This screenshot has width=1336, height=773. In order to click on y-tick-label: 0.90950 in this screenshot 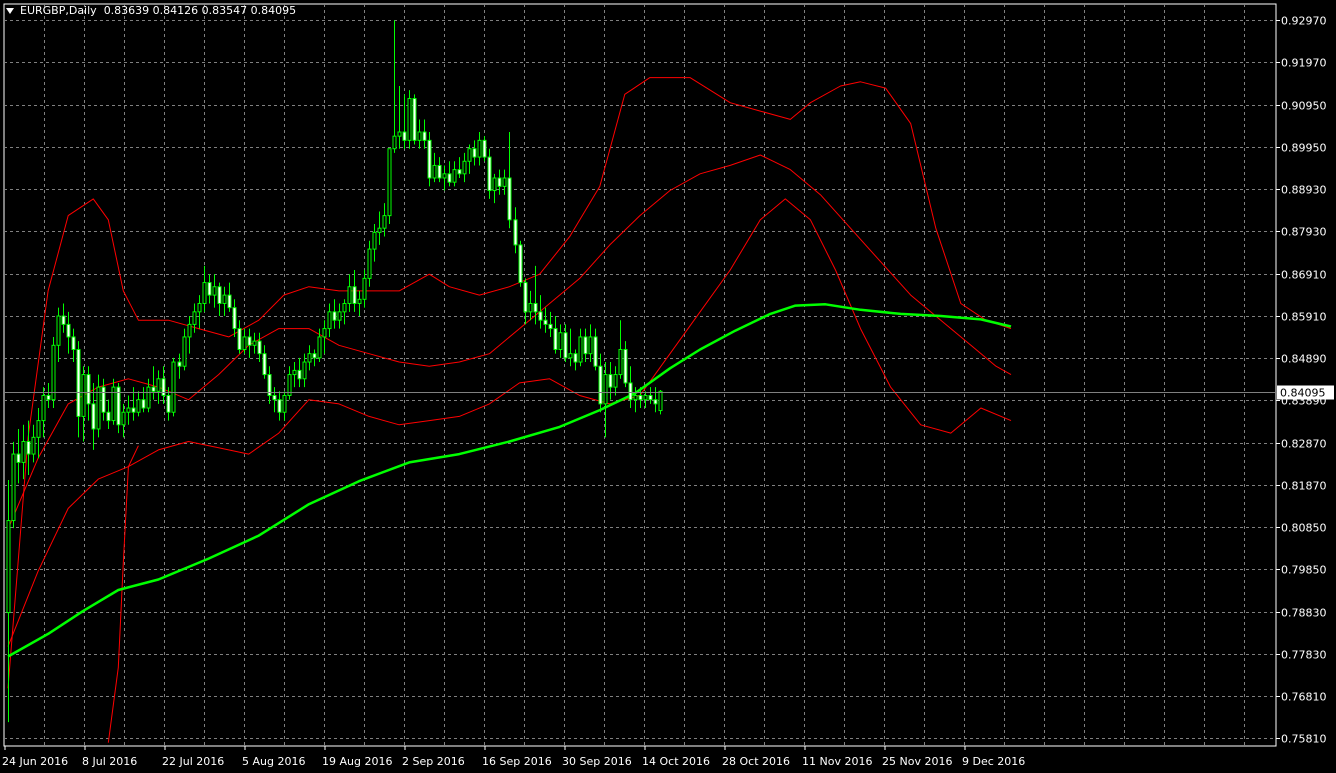, I will do `click(1304, 106)`.